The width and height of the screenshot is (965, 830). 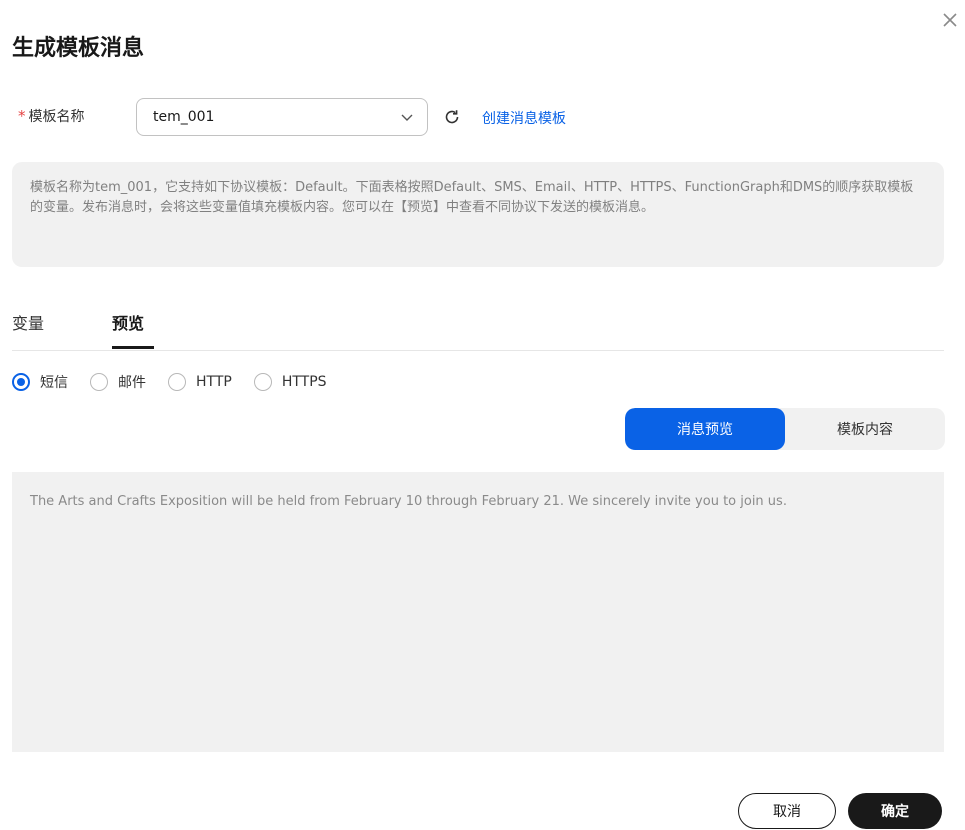 I want to click on radio-http: HTTP, so click(x=200, y=382).